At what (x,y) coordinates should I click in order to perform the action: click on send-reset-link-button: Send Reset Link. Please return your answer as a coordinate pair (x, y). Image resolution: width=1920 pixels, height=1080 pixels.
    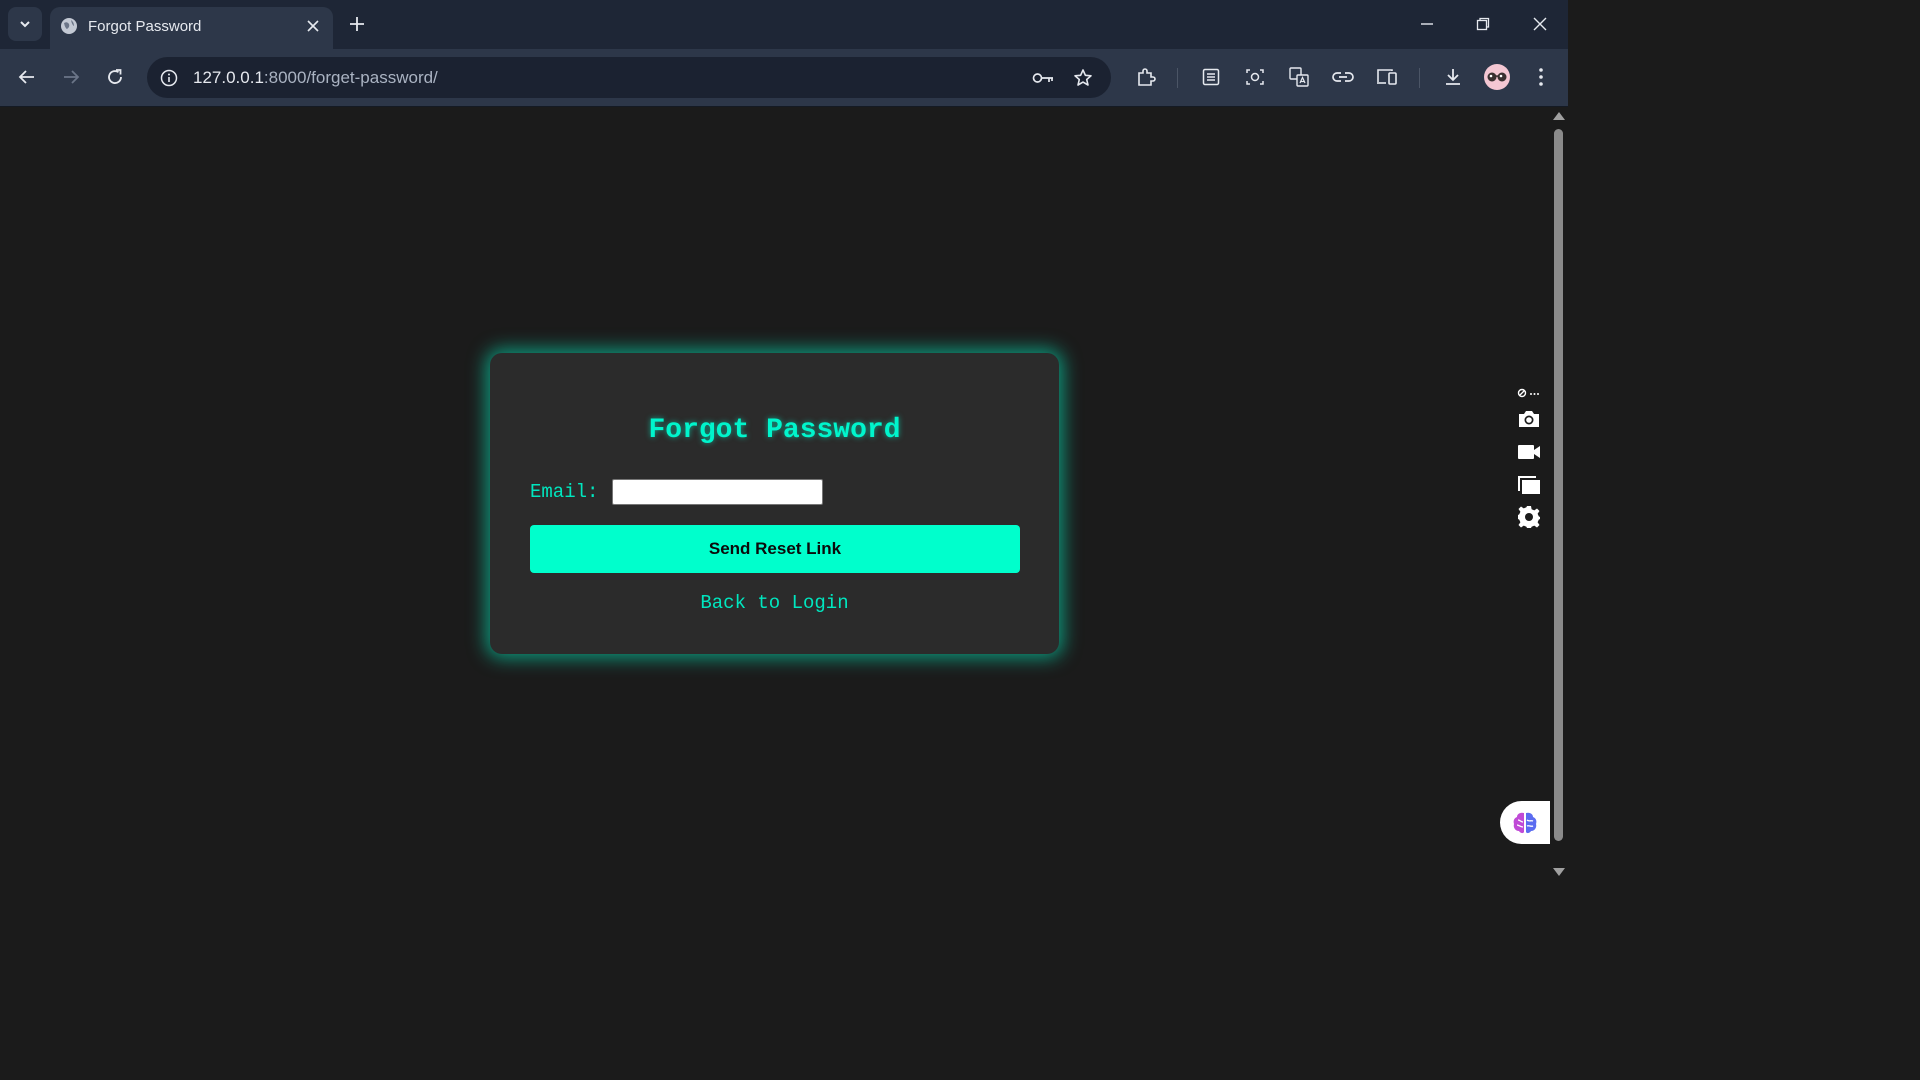
    Looking at the image, I should click on (775, 549).